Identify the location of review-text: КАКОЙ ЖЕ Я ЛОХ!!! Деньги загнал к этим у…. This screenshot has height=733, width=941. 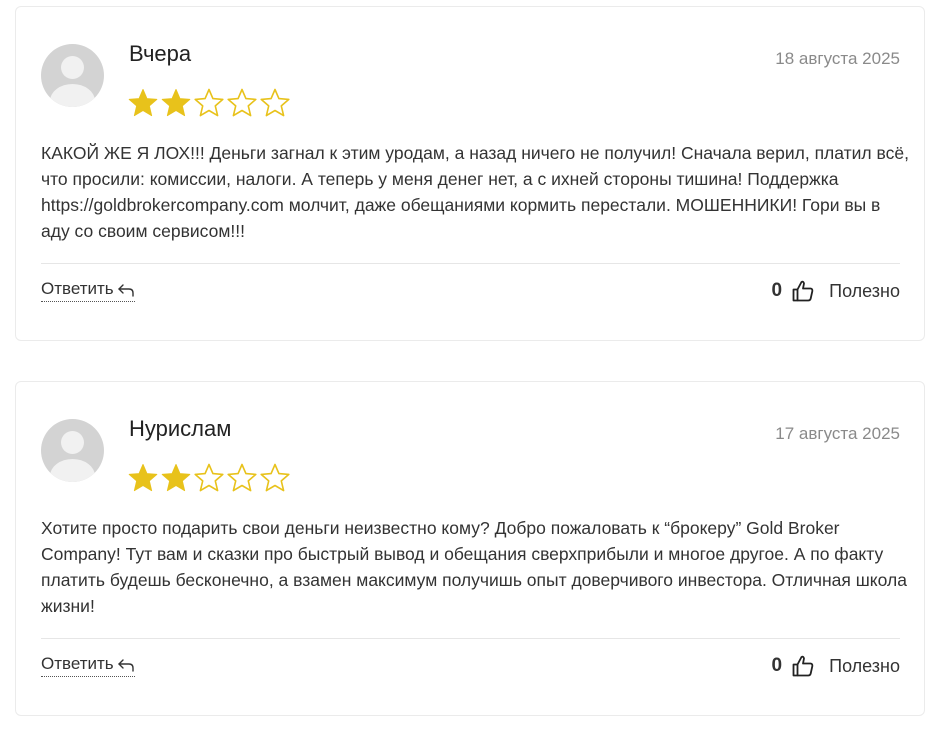
(475, 192).